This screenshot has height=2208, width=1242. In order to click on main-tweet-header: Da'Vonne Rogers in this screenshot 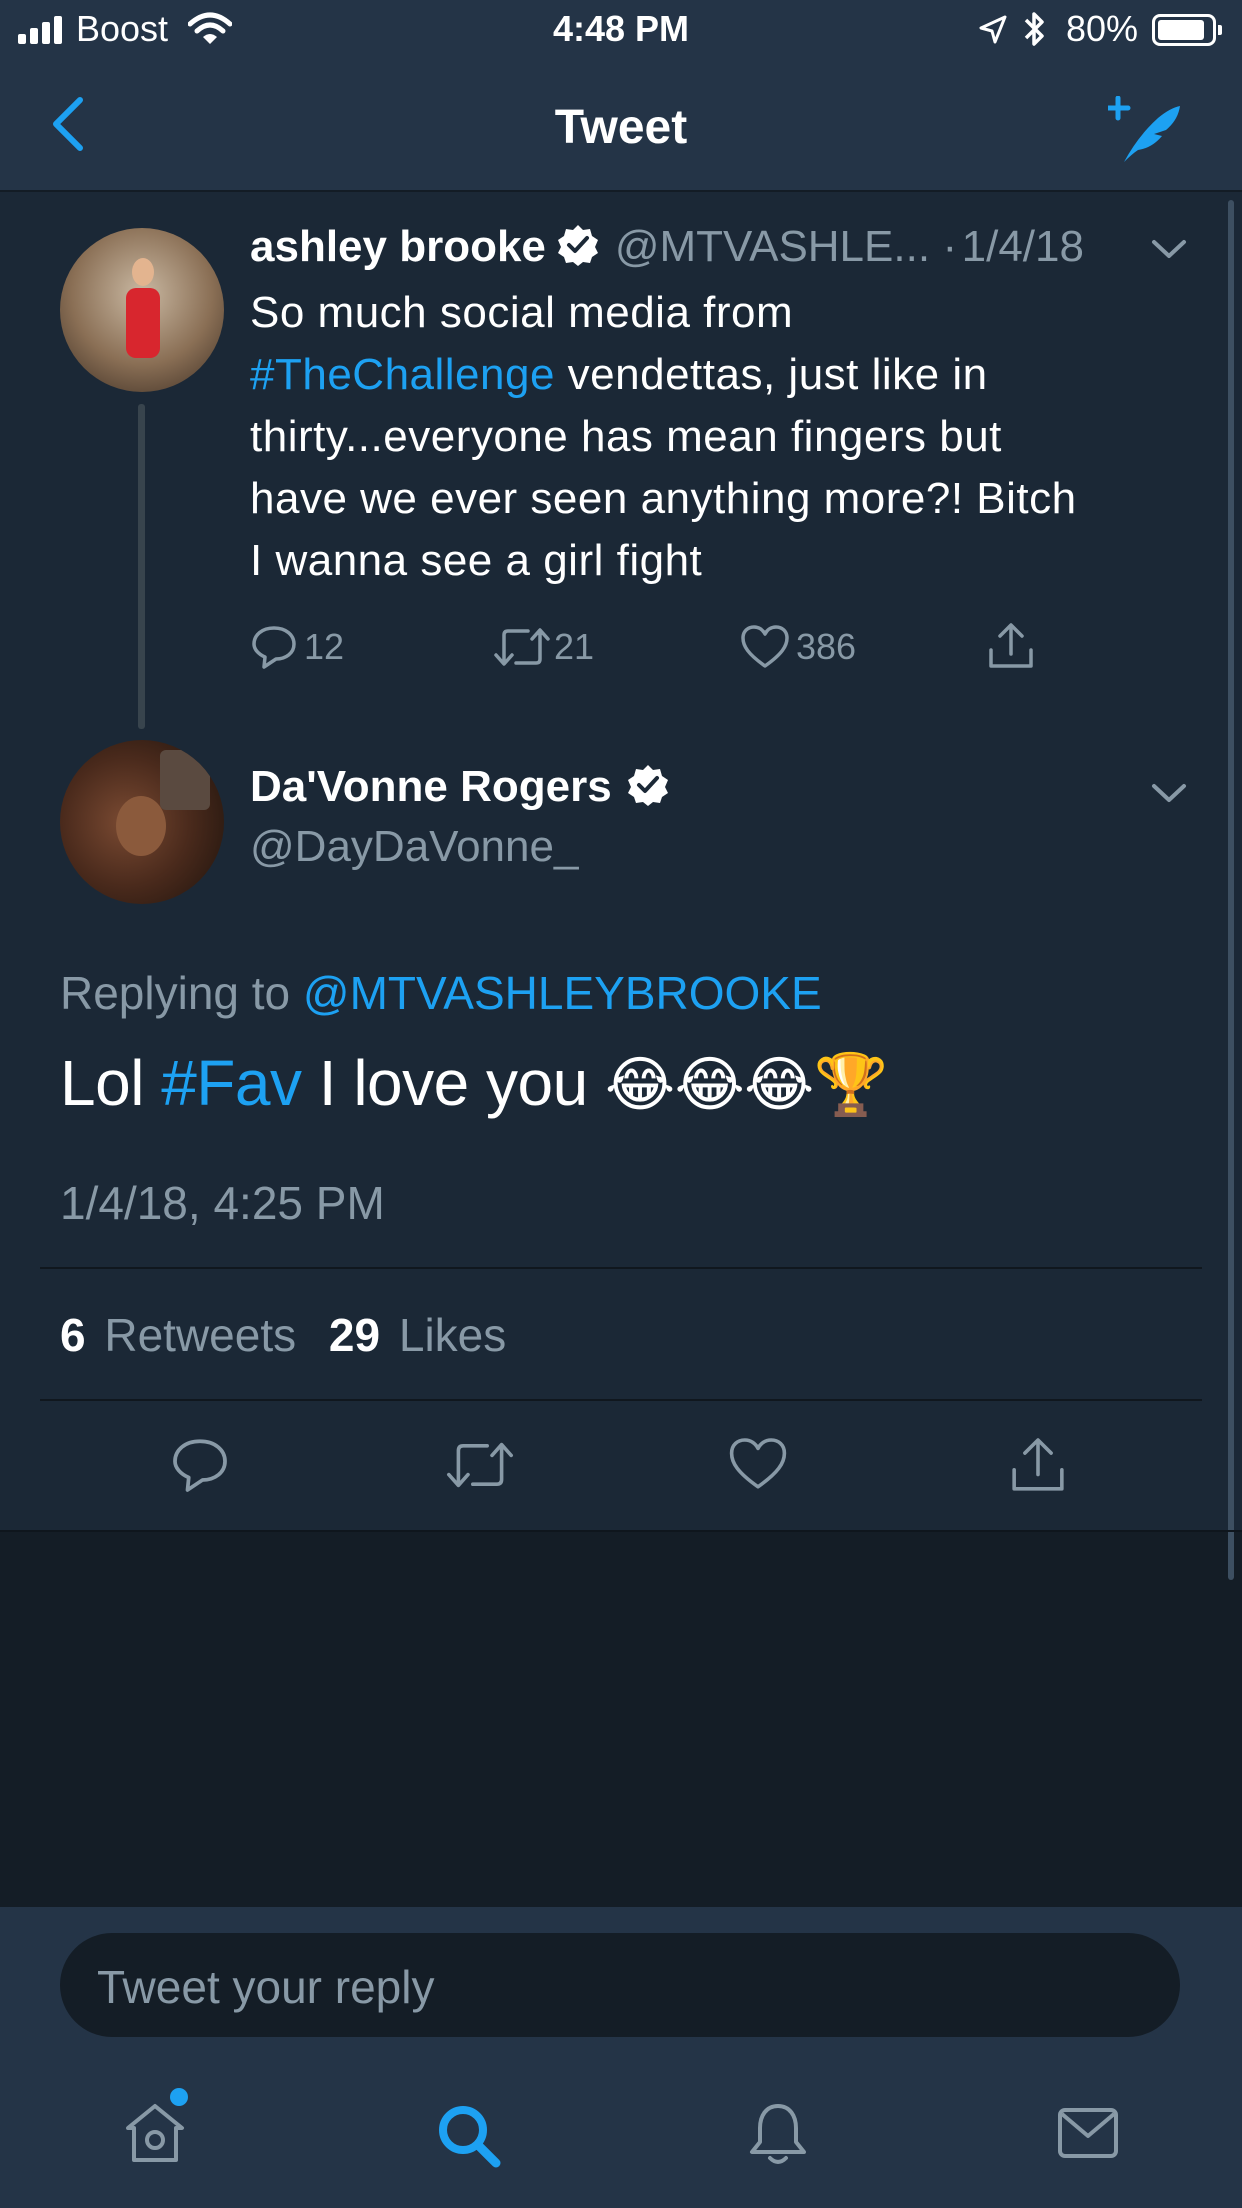, I will do `click(460, 787)`.